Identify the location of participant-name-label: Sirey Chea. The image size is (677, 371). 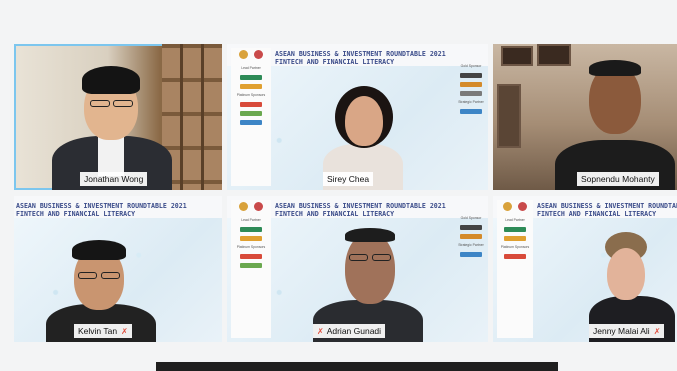
(348, 179).